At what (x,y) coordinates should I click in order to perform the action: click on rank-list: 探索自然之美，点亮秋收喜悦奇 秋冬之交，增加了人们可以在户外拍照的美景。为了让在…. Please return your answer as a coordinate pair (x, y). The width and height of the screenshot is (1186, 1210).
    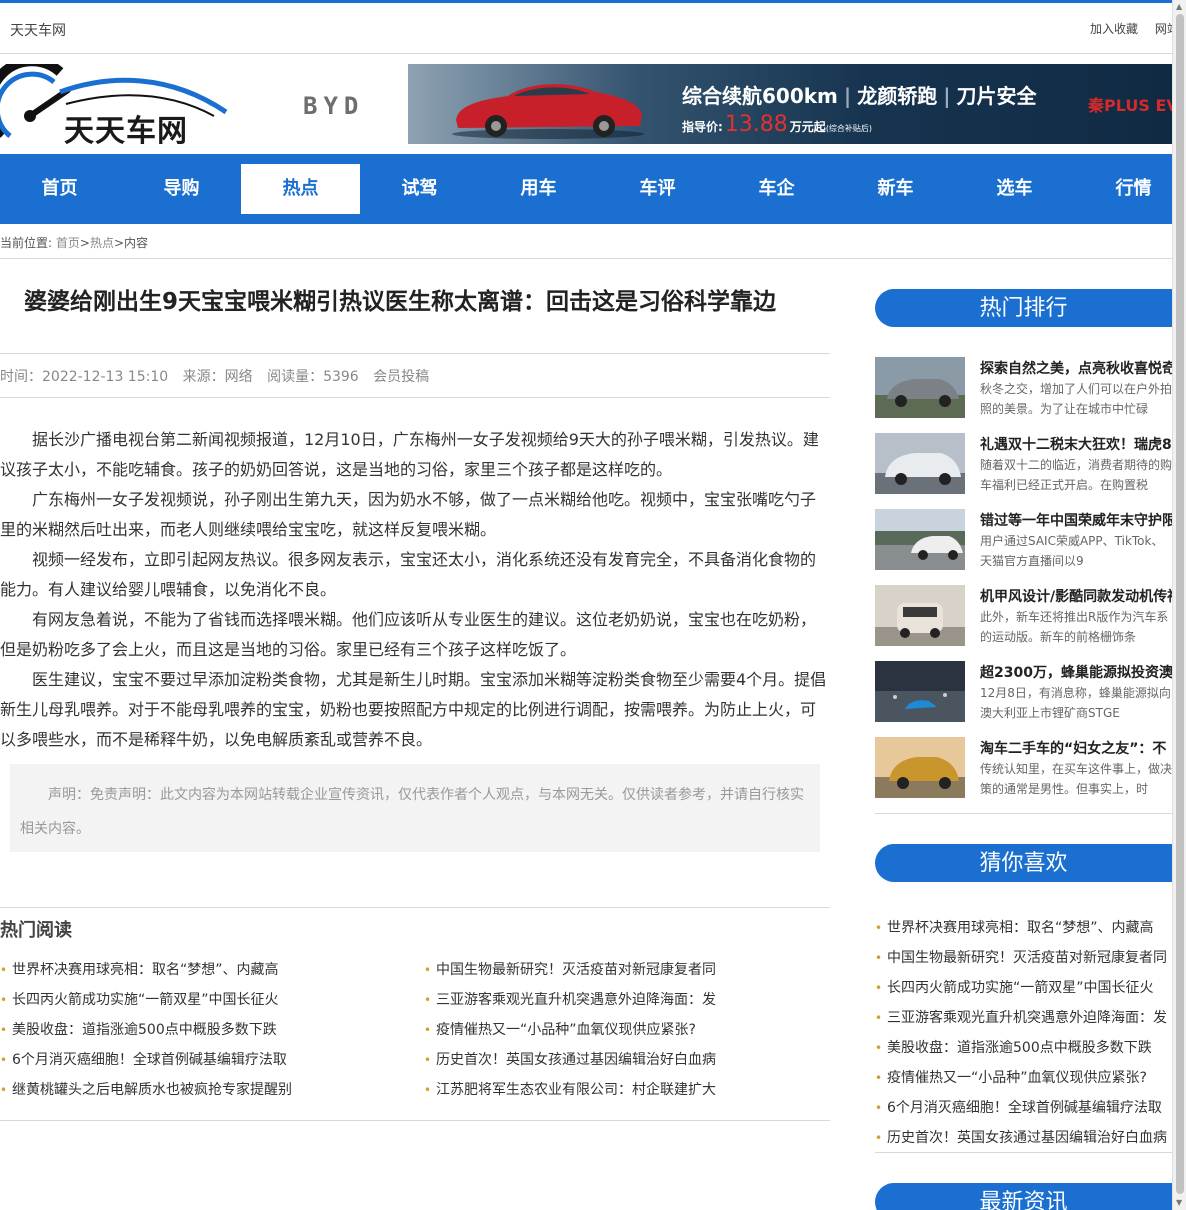
    Looking at the image, I should click on (1023, 585).